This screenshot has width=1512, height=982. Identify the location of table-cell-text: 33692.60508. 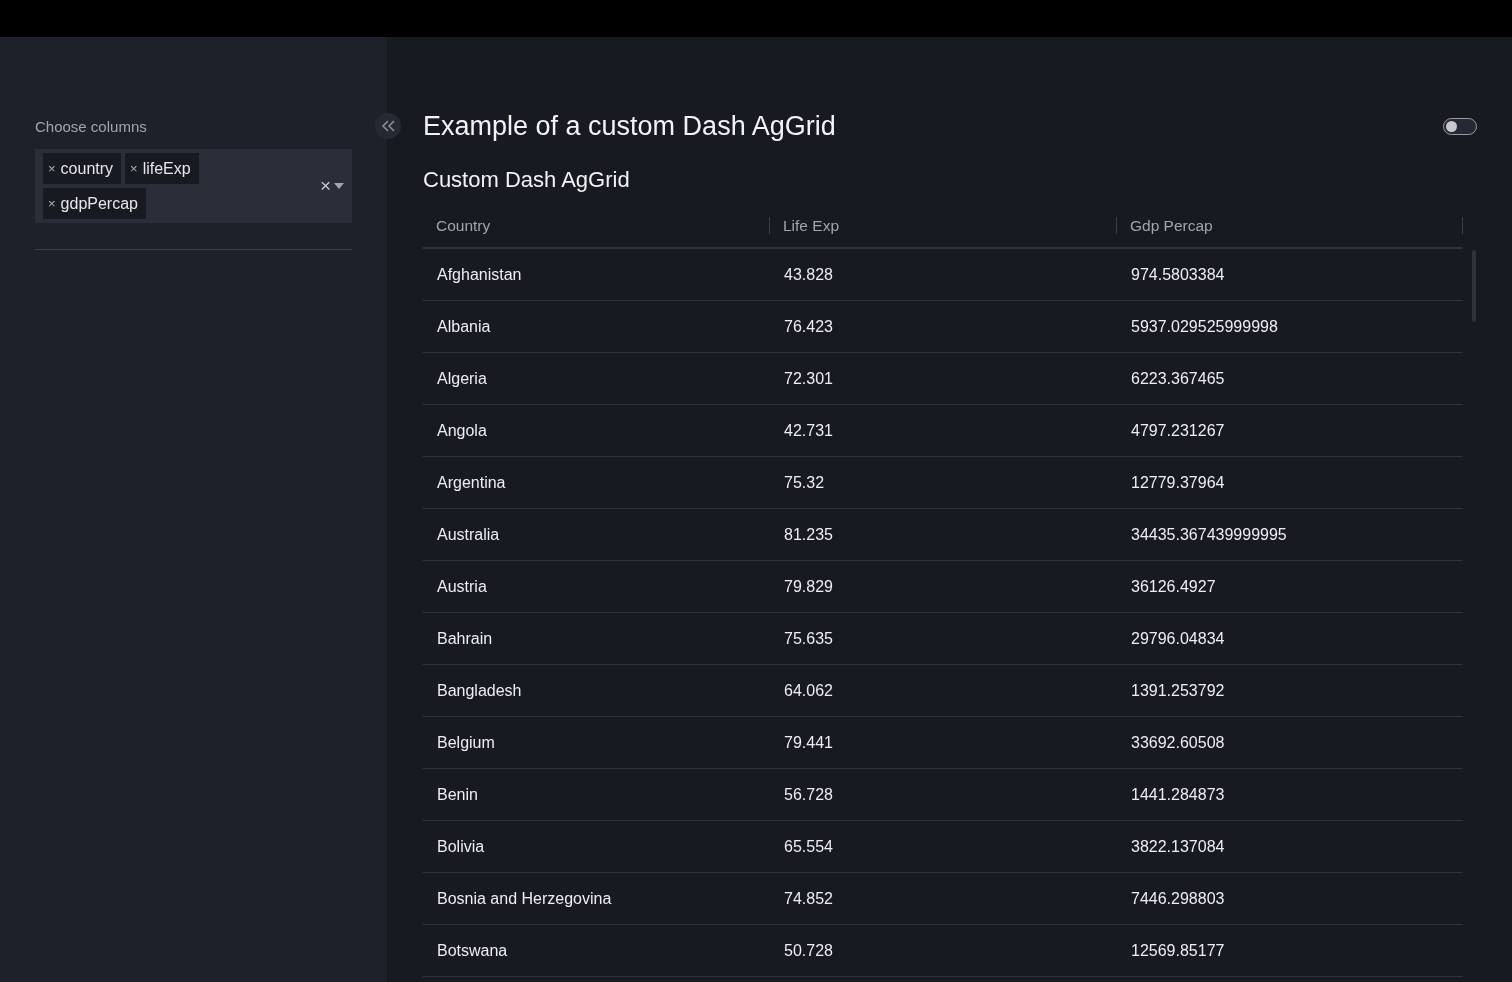
(1178, 742).